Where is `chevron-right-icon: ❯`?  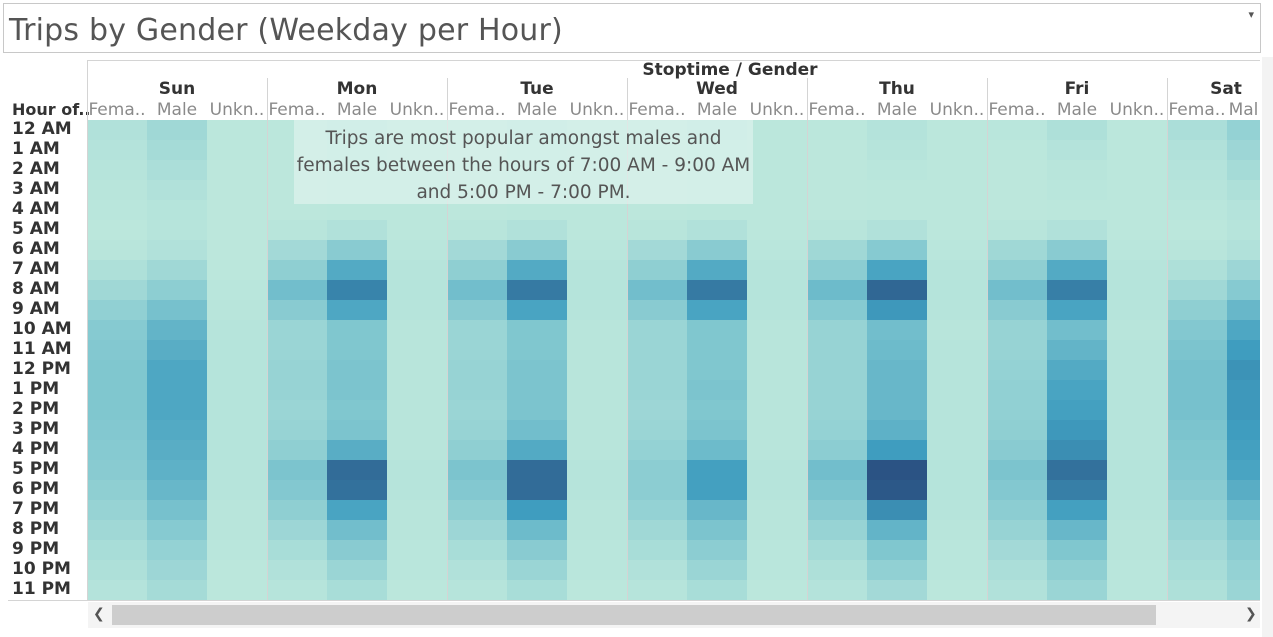 chevron-right-icon: ❯ is located at coordinates (1251, 614).